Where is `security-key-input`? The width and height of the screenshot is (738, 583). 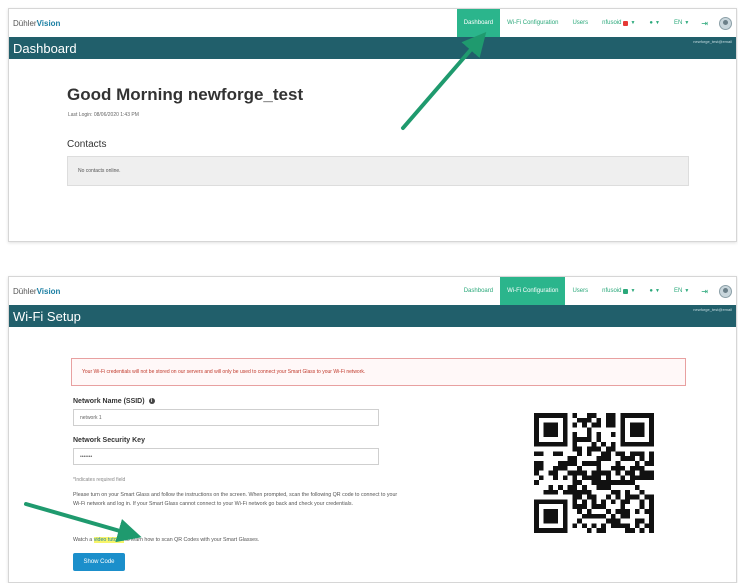
security-key-input is located at coordinates (226, 456).